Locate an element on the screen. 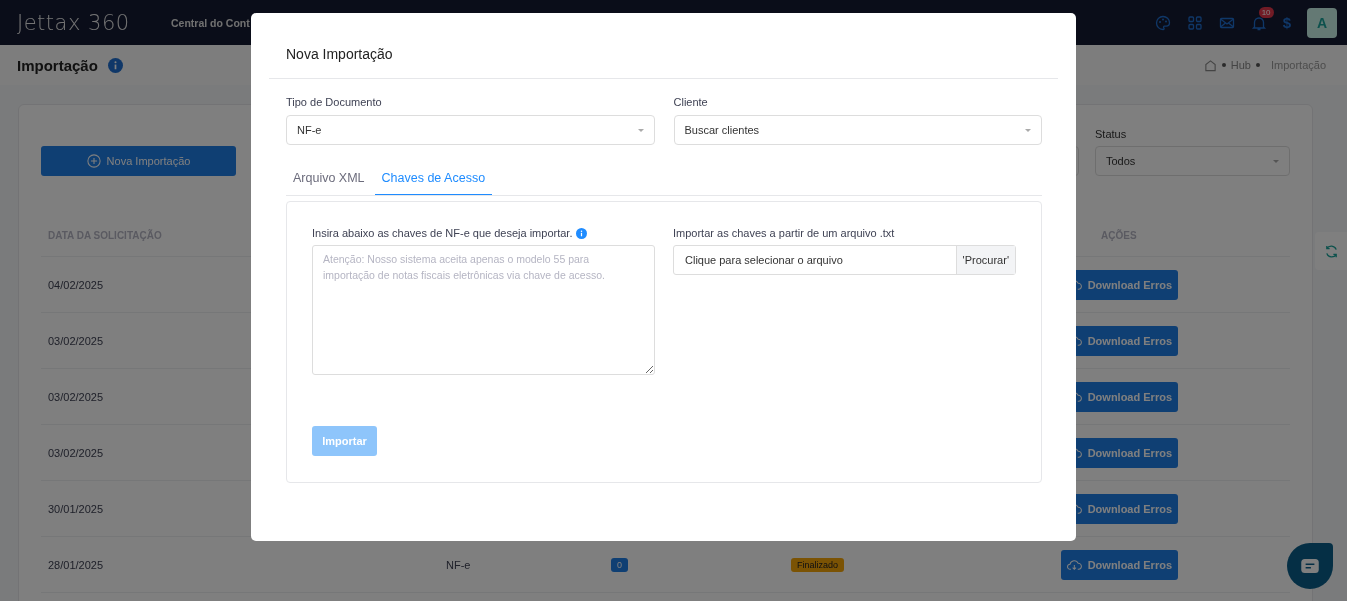  table-cell: NF-e is located at coordinates (458, 564).